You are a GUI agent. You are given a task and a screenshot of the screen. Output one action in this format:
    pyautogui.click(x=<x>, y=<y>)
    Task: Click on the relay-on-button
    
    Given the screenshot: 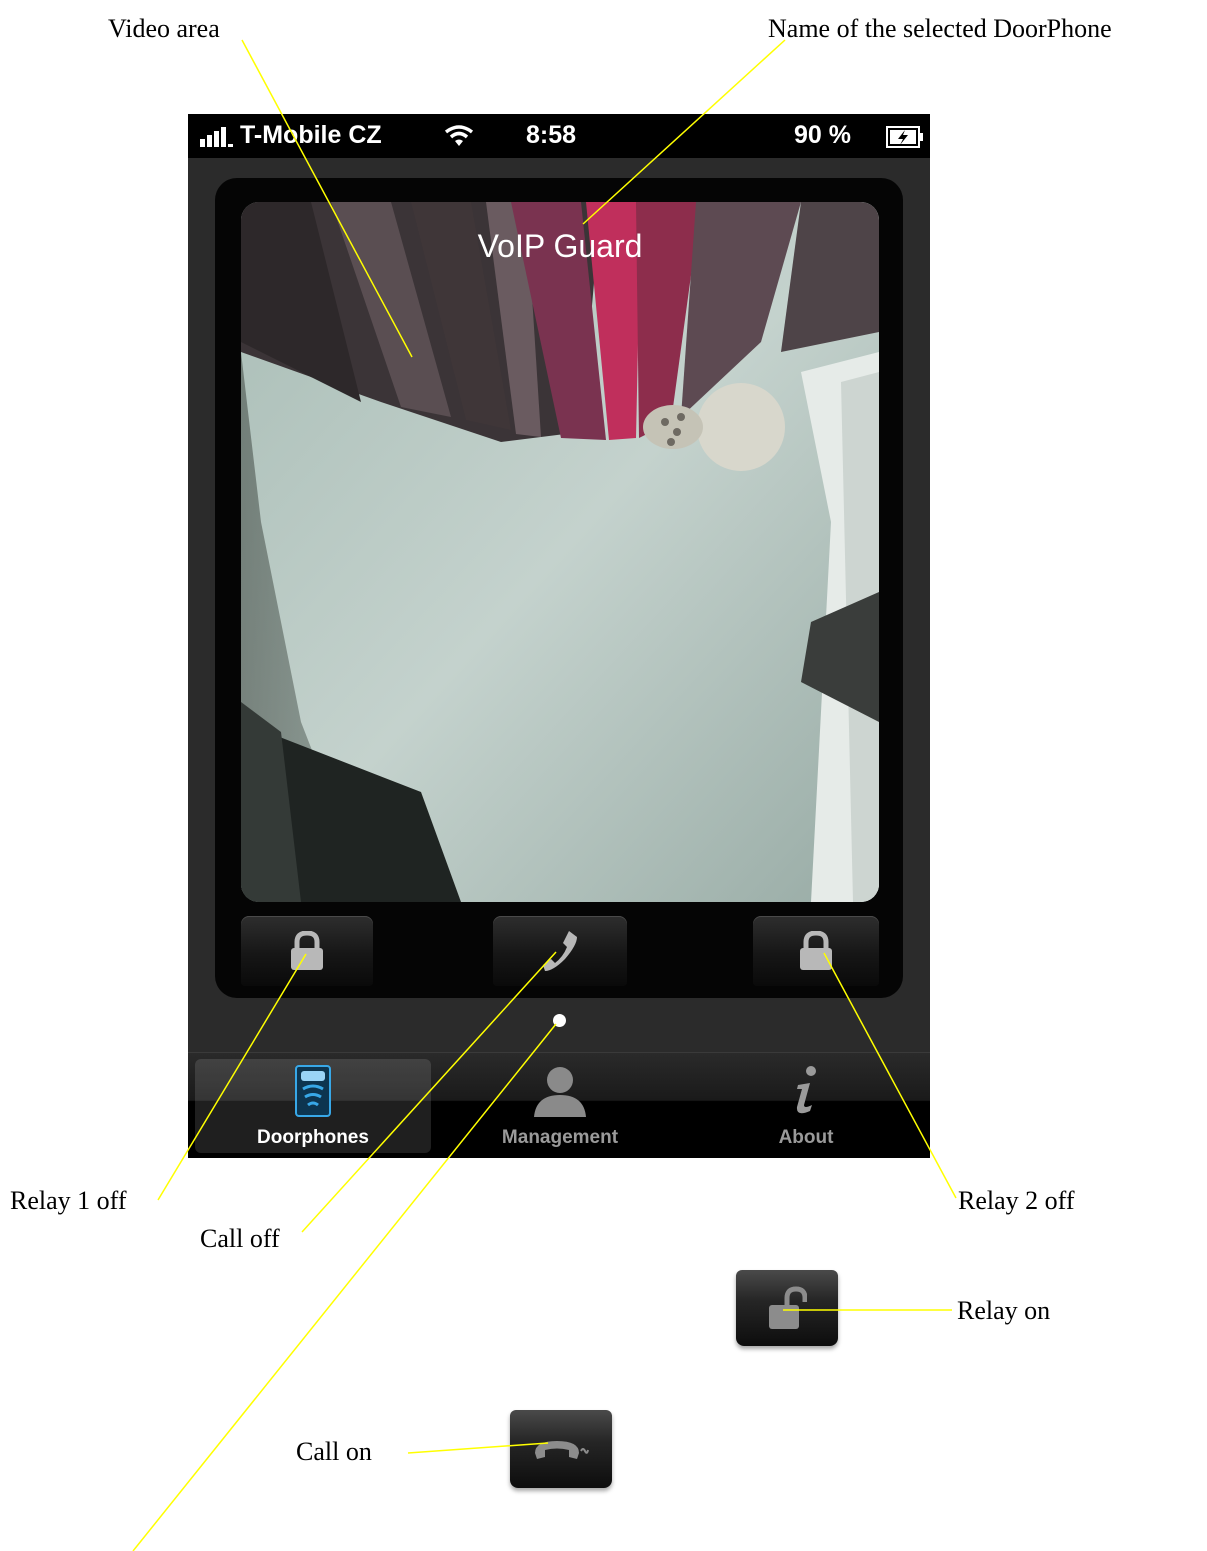 What is the action you would take?
    pyautogui.click(x=787, y=1308)
    